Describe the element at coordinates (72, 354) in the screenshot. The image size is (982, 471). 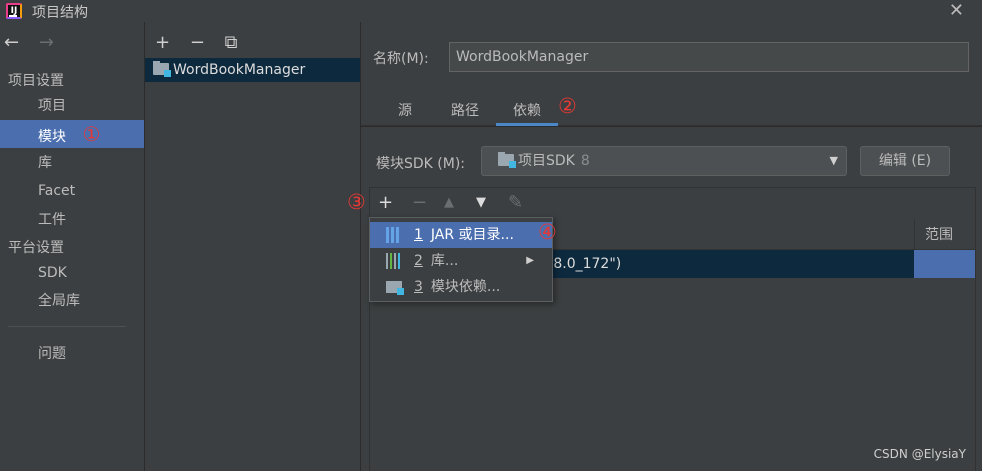
I see `nav-item-problems: 问题` at that location.